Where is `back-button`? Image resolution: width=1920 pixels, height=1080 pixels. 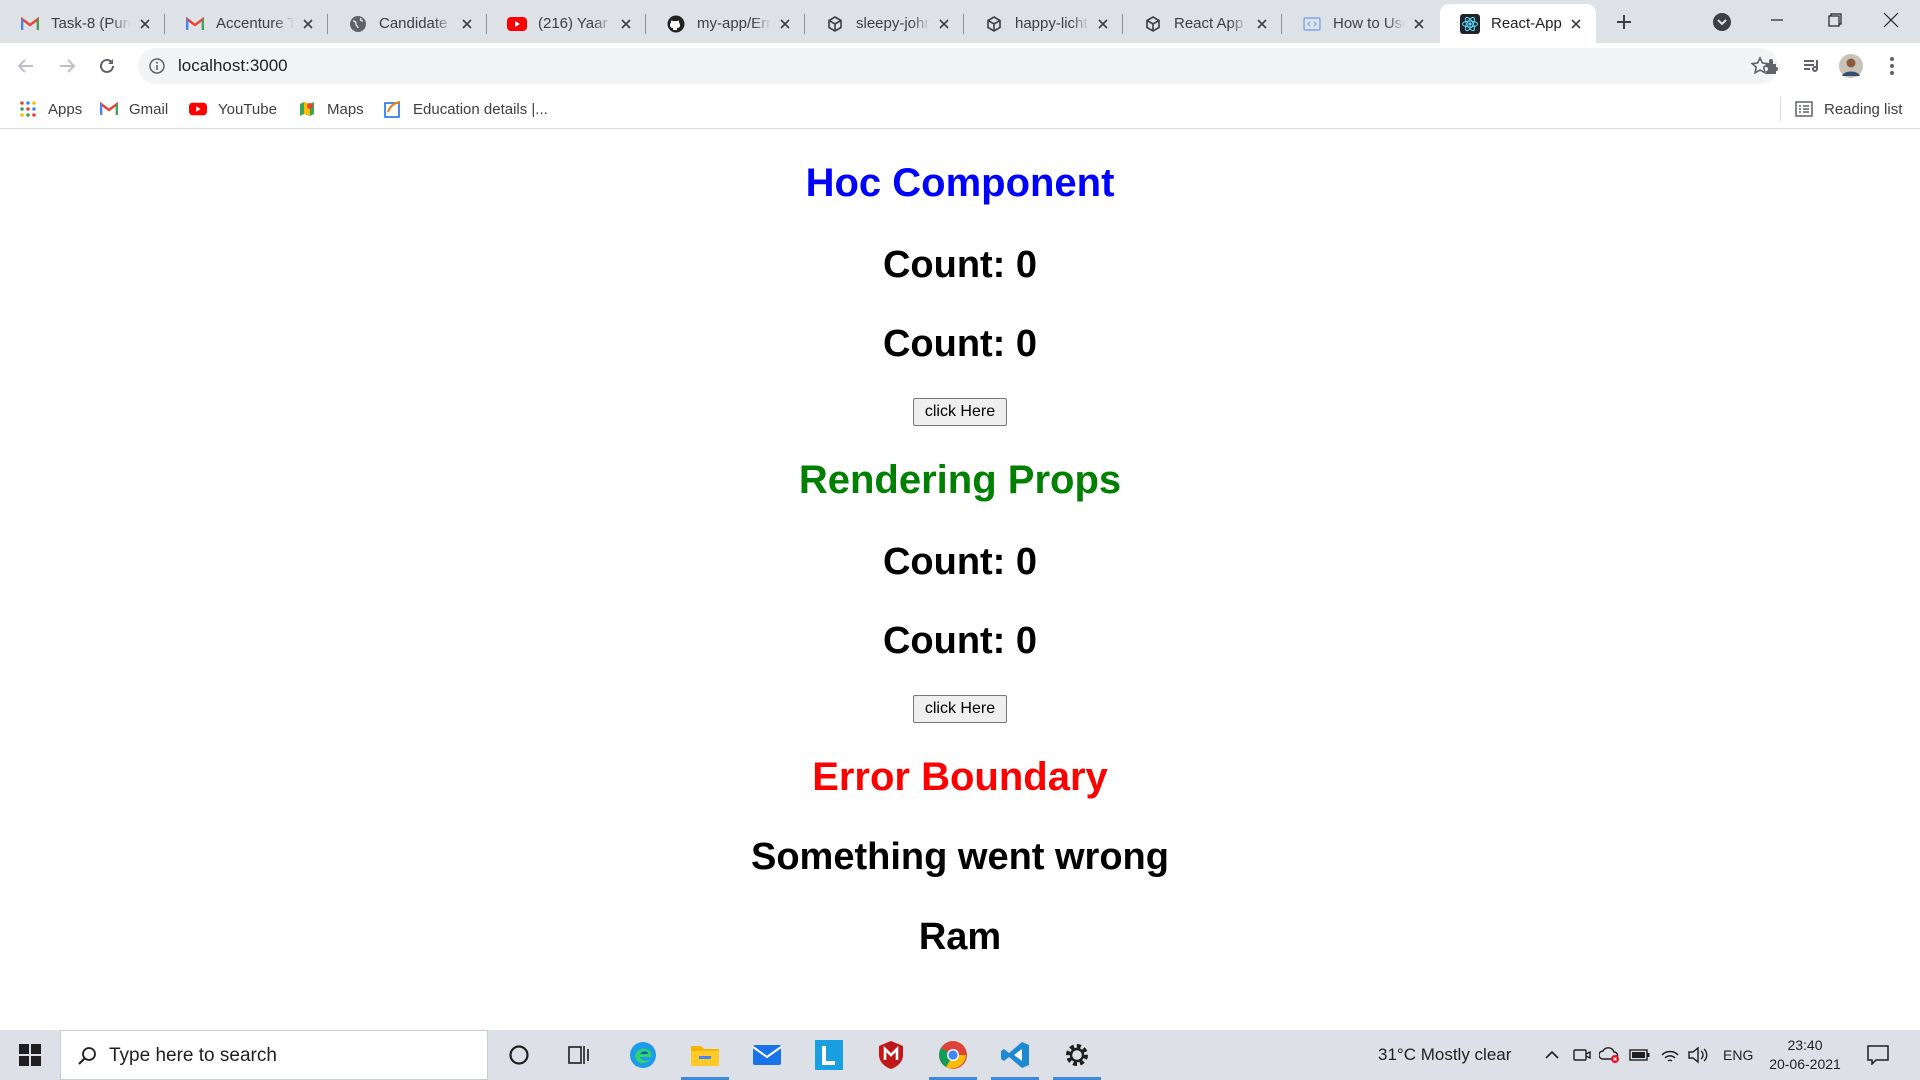
back-button is located at coordinates (26, 66).